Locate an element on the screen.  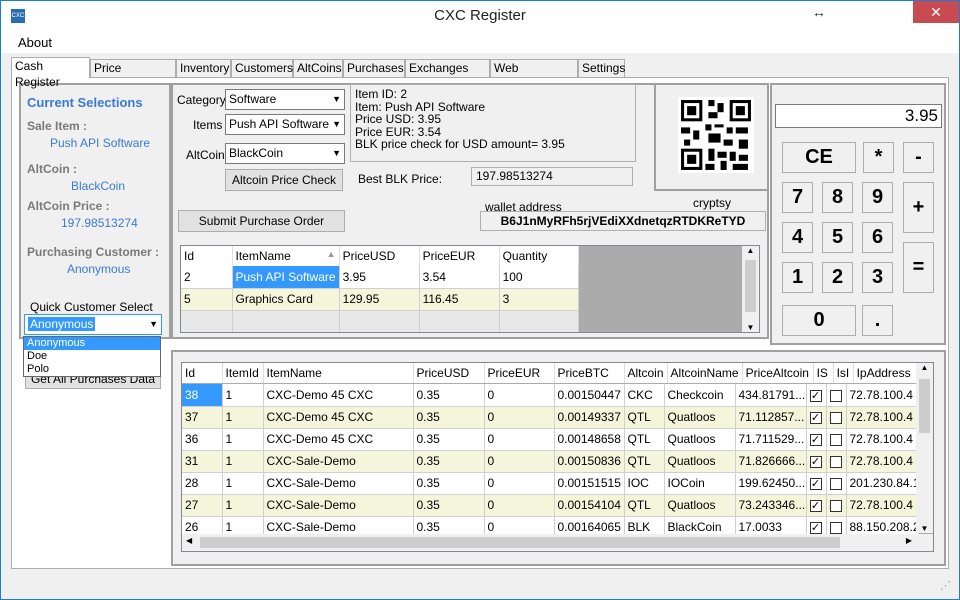
column-header: IpAddress is located at coordinates (889, 373).